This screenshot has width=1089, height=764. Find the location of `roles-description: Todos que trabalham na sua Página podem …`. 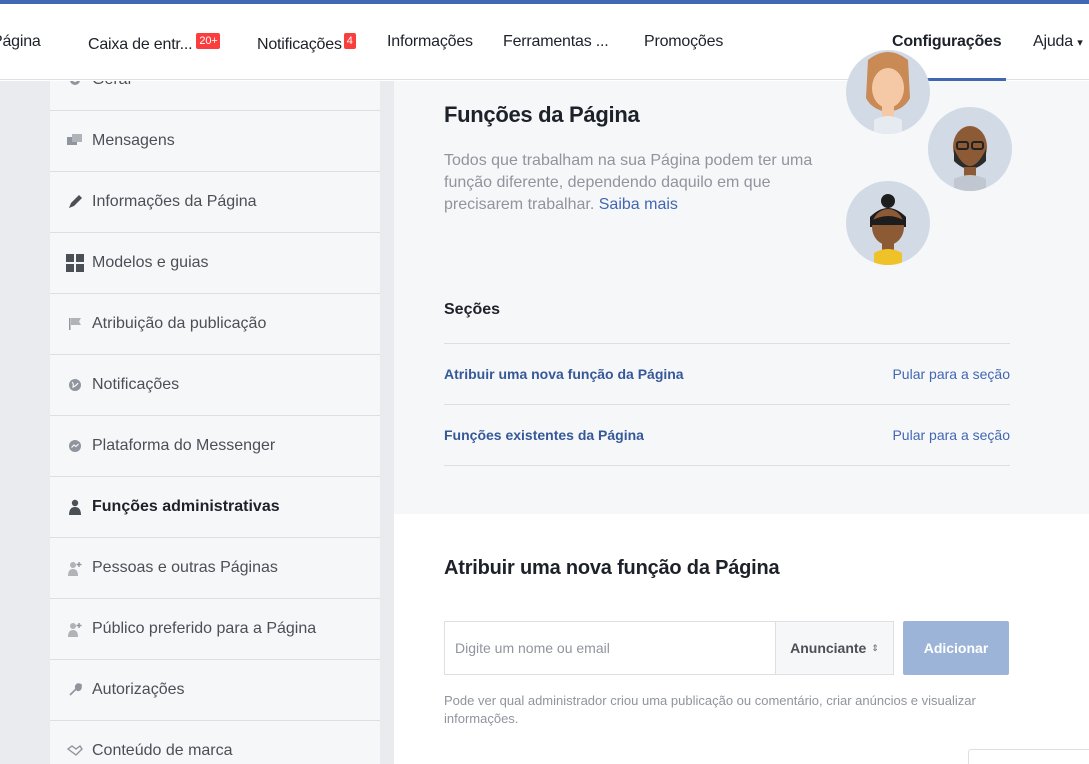

roles-description: Todos que trabalham na sua Página podem … is located at coordinates (639, 183).